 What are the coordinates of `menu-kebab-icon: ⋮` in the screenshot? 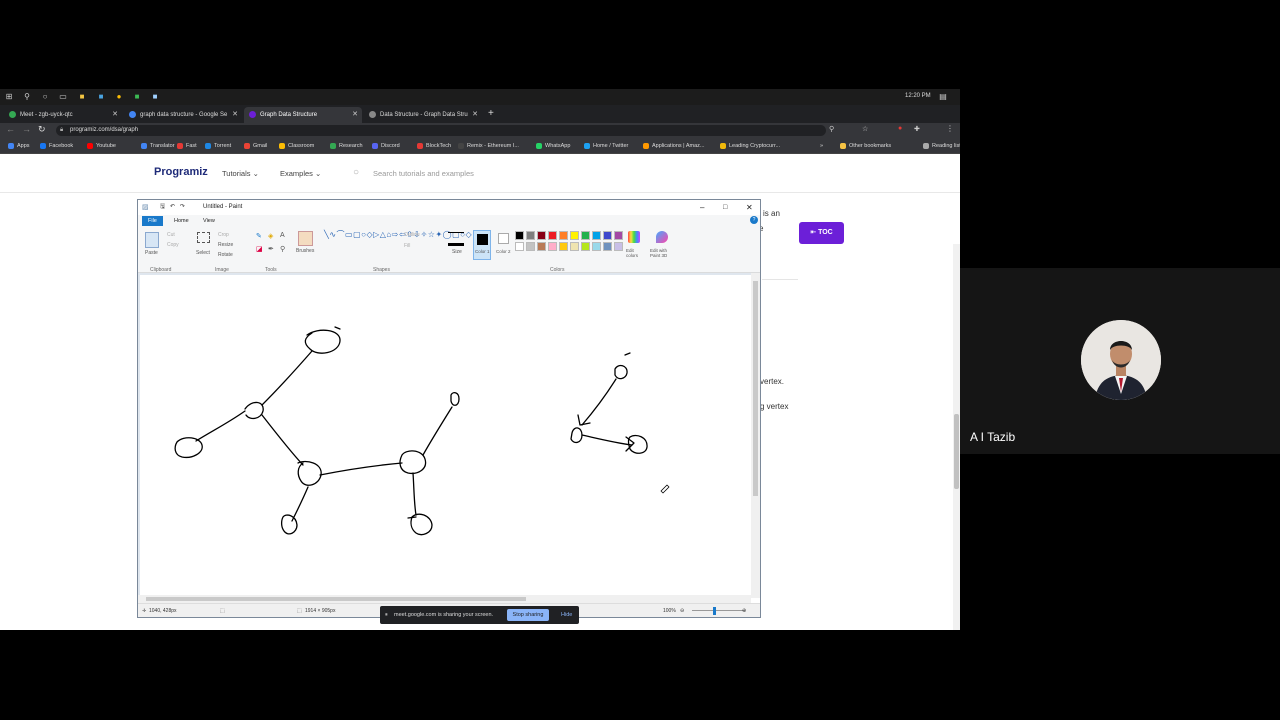 It's located at (950, 128).